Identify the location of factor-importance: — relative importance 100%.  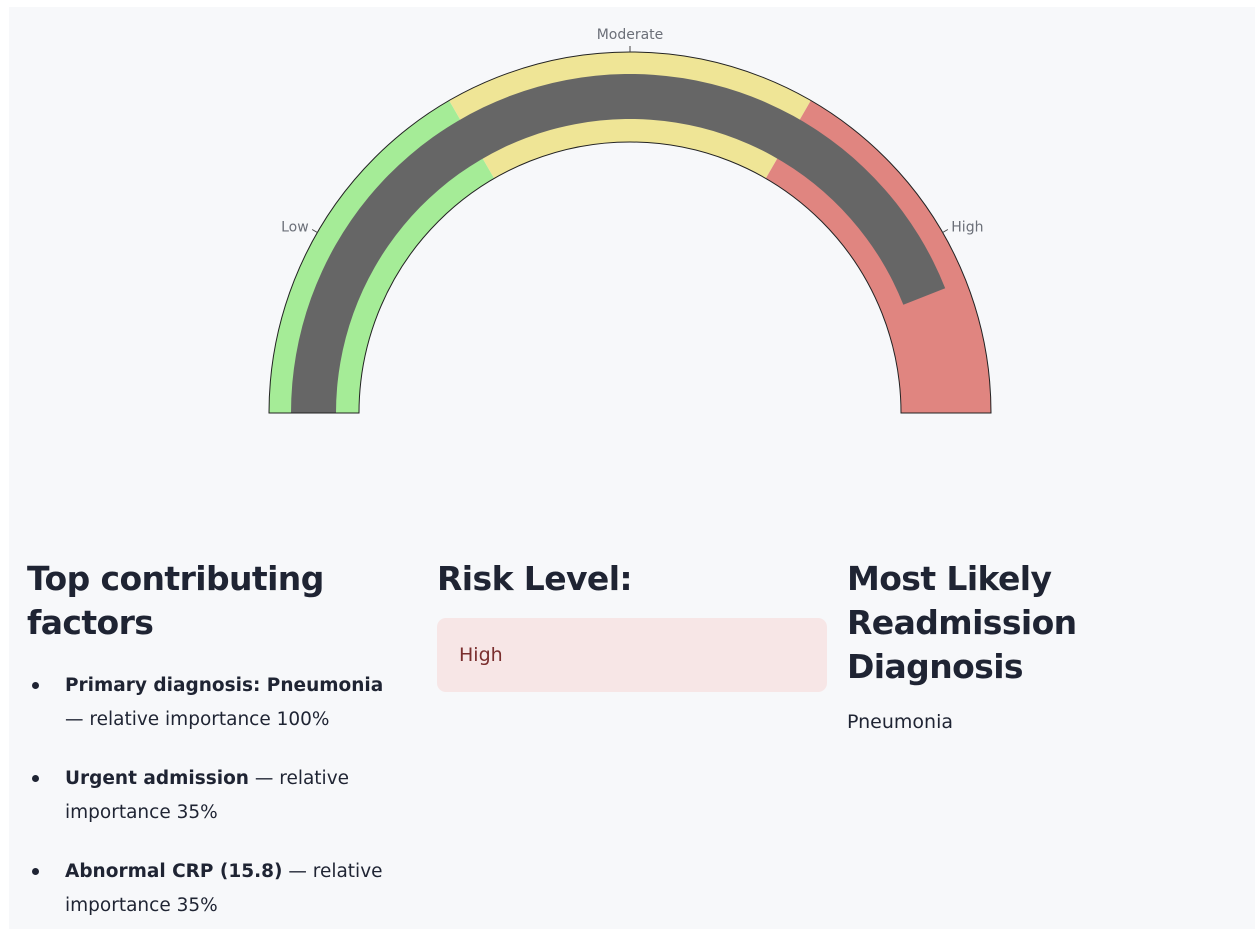
(197, 719).